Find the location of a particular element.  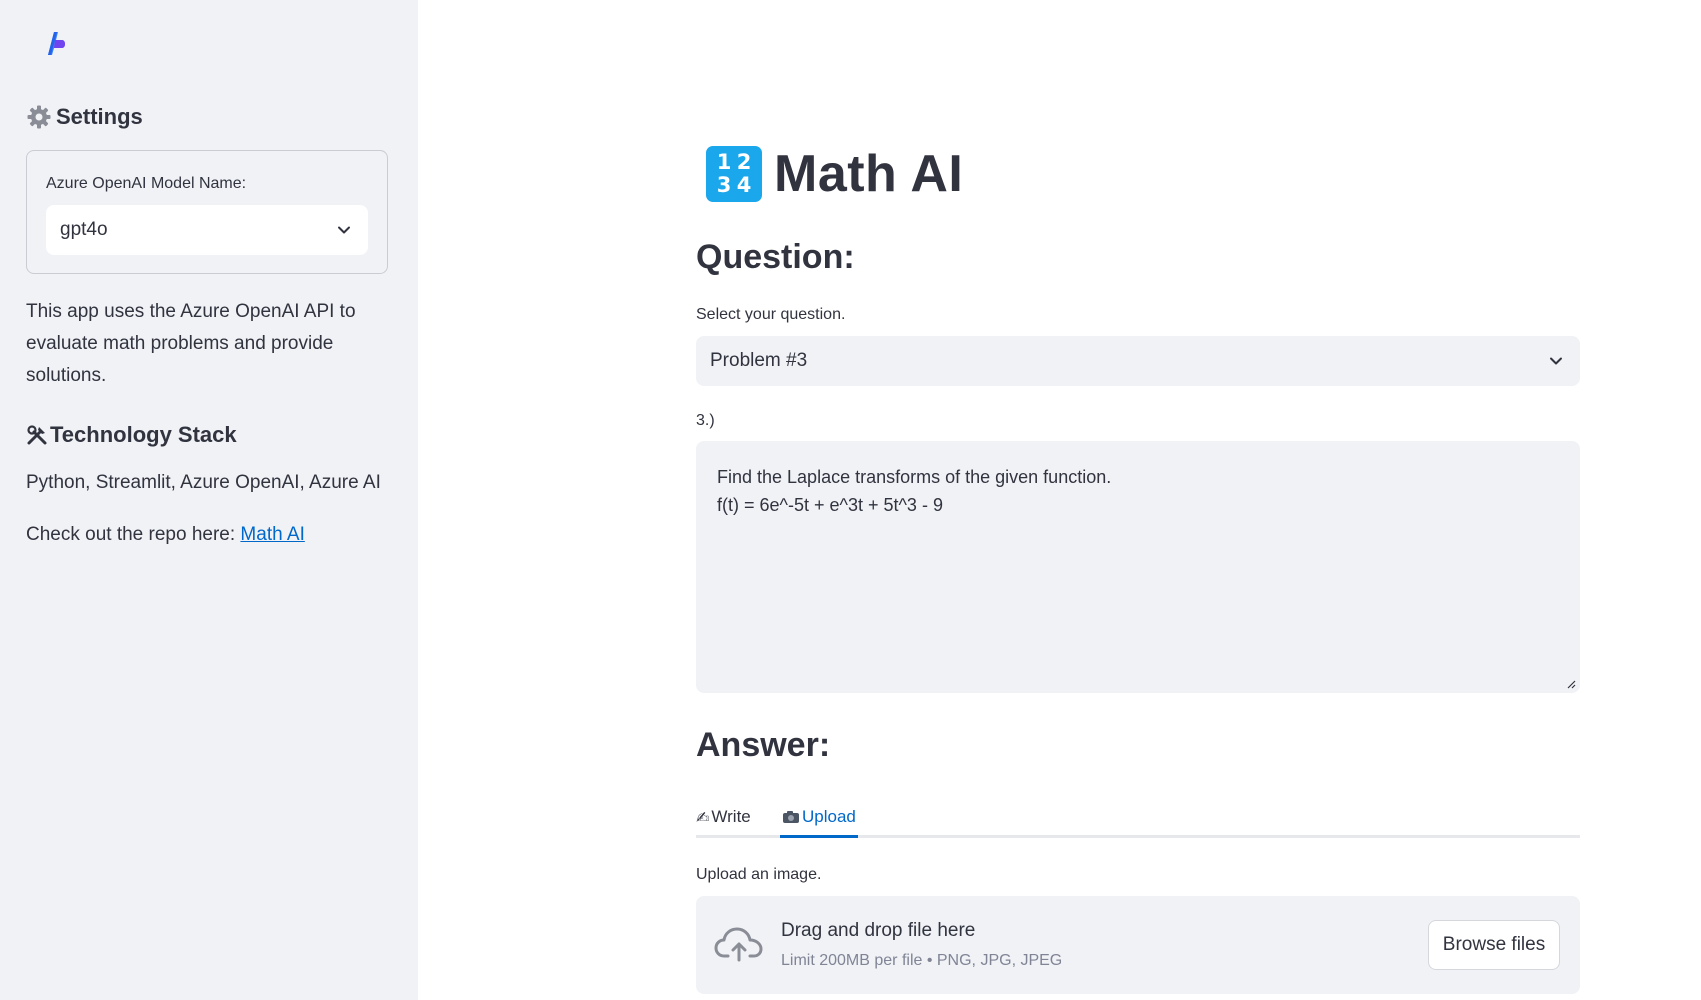

tab-write: ✍ Write is located at coordinates (723, 817).